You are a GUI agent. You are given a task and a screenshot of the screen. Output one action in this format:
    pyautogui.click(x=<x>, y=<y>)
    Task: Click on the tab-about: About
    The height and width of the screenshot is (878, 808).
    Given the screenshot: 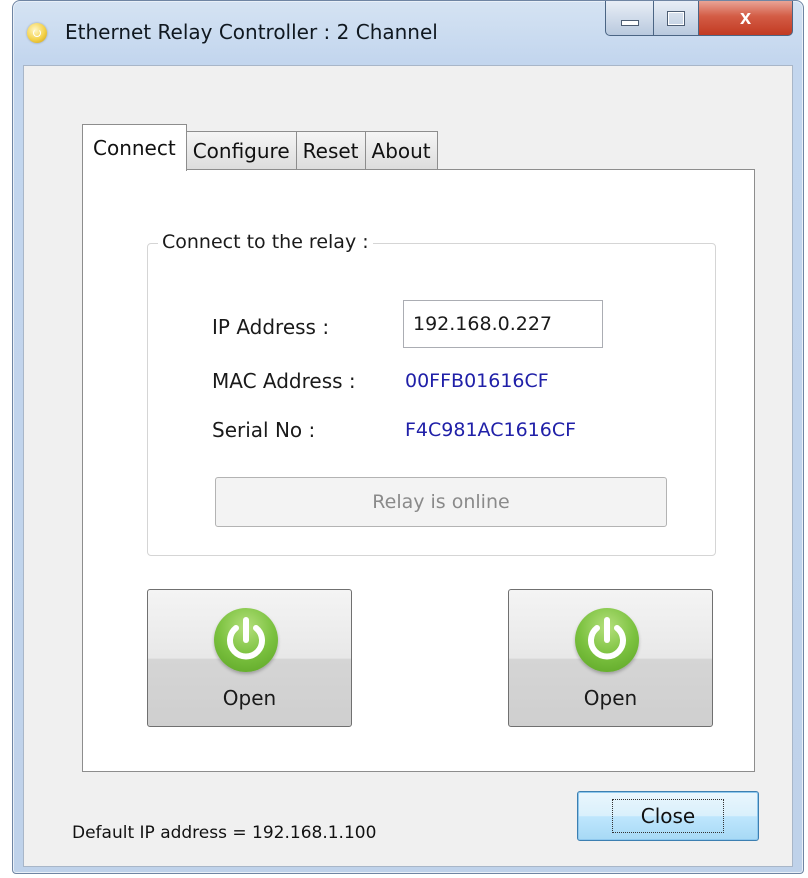 What is the action you would take?
    pyautogui.click(x=401, y=150)
    